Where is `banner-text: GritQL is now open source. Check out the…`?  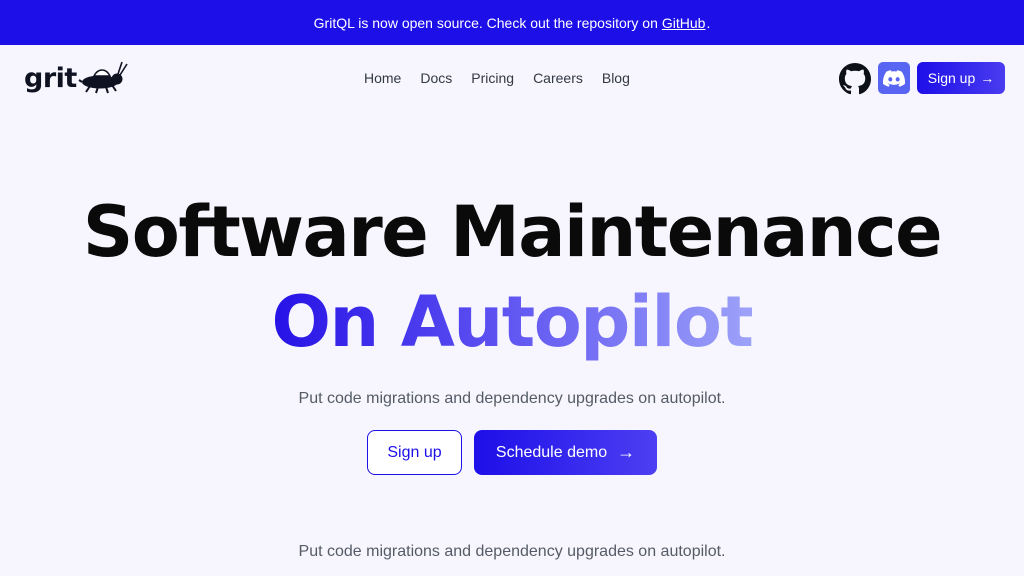 banner-text: GritQL is now open source. Check out the… is located at coordinates (485, 22).